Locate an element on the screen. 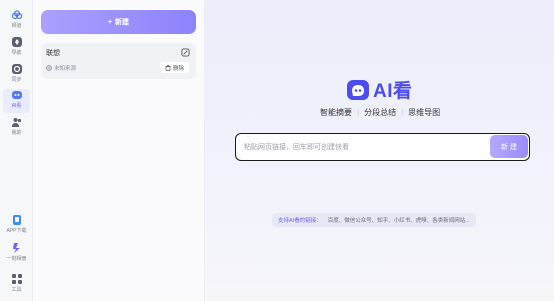 The height and width of the screenshot is (301, 554). new-button: + 新建 is located at coordinates (118, 22).